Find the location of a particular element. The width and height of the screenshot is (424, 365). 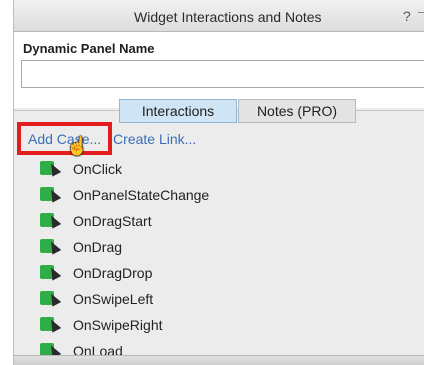

dynamic-panel-name-label: Dynamic Panel Name is located at coordinates (89, 48).